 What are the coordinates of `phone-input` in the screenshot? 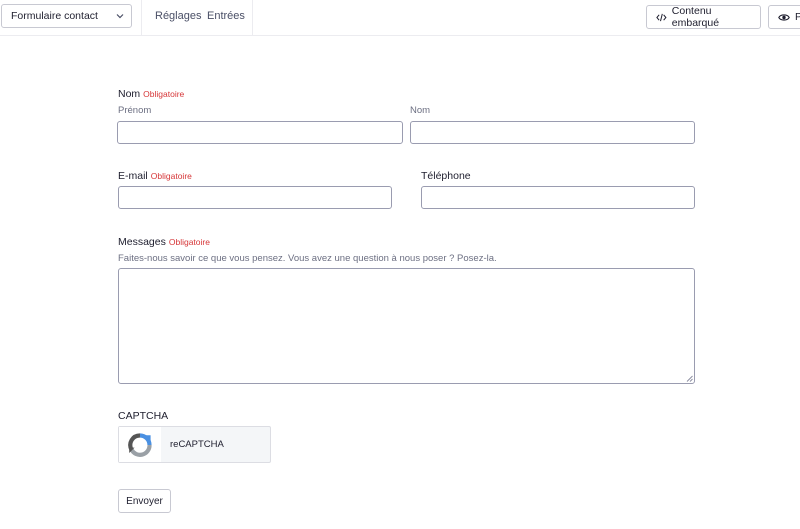 It's located at (558, 197).